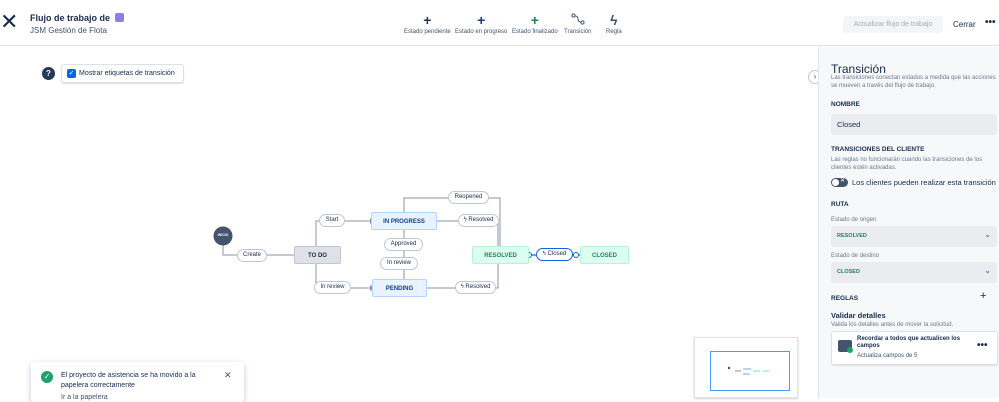 The image size is (999, 402). What do you see at coordinates (500, 255) in the screenshot?
I see `status-resolved: RESOLVED` at bounding box center [500, 255].